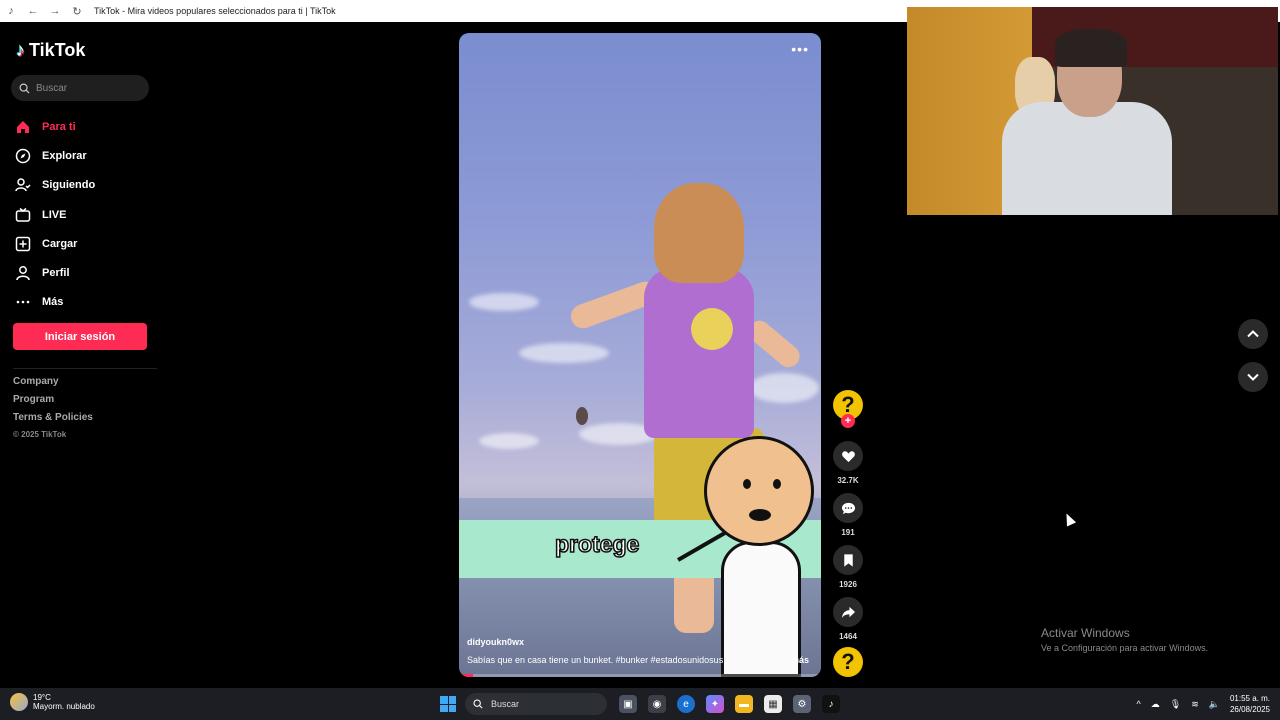 Image resolution: width=1280 pixels, height=720 pixels. I want to click on weather-text: Mayorm. nublado, so click(64, 706).